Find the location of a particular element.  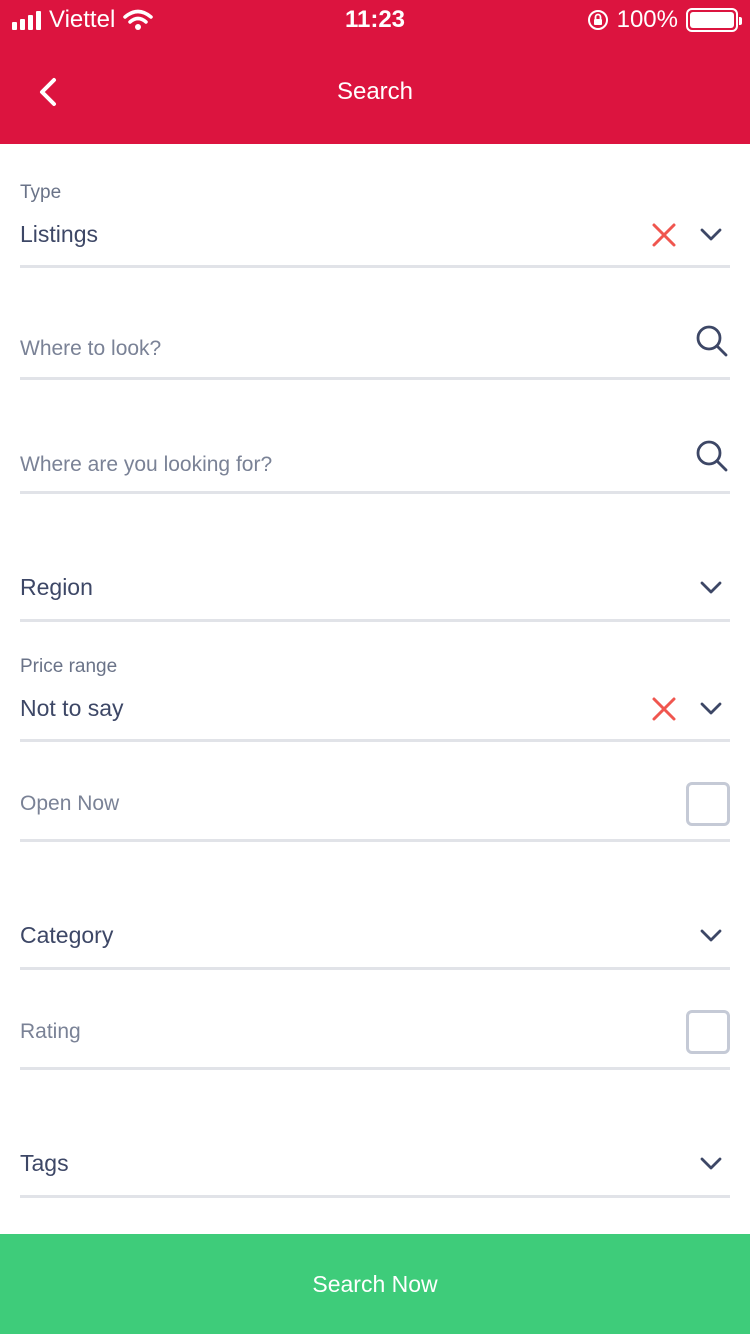

open-now-checkbox is located at coordinates (708, 804).